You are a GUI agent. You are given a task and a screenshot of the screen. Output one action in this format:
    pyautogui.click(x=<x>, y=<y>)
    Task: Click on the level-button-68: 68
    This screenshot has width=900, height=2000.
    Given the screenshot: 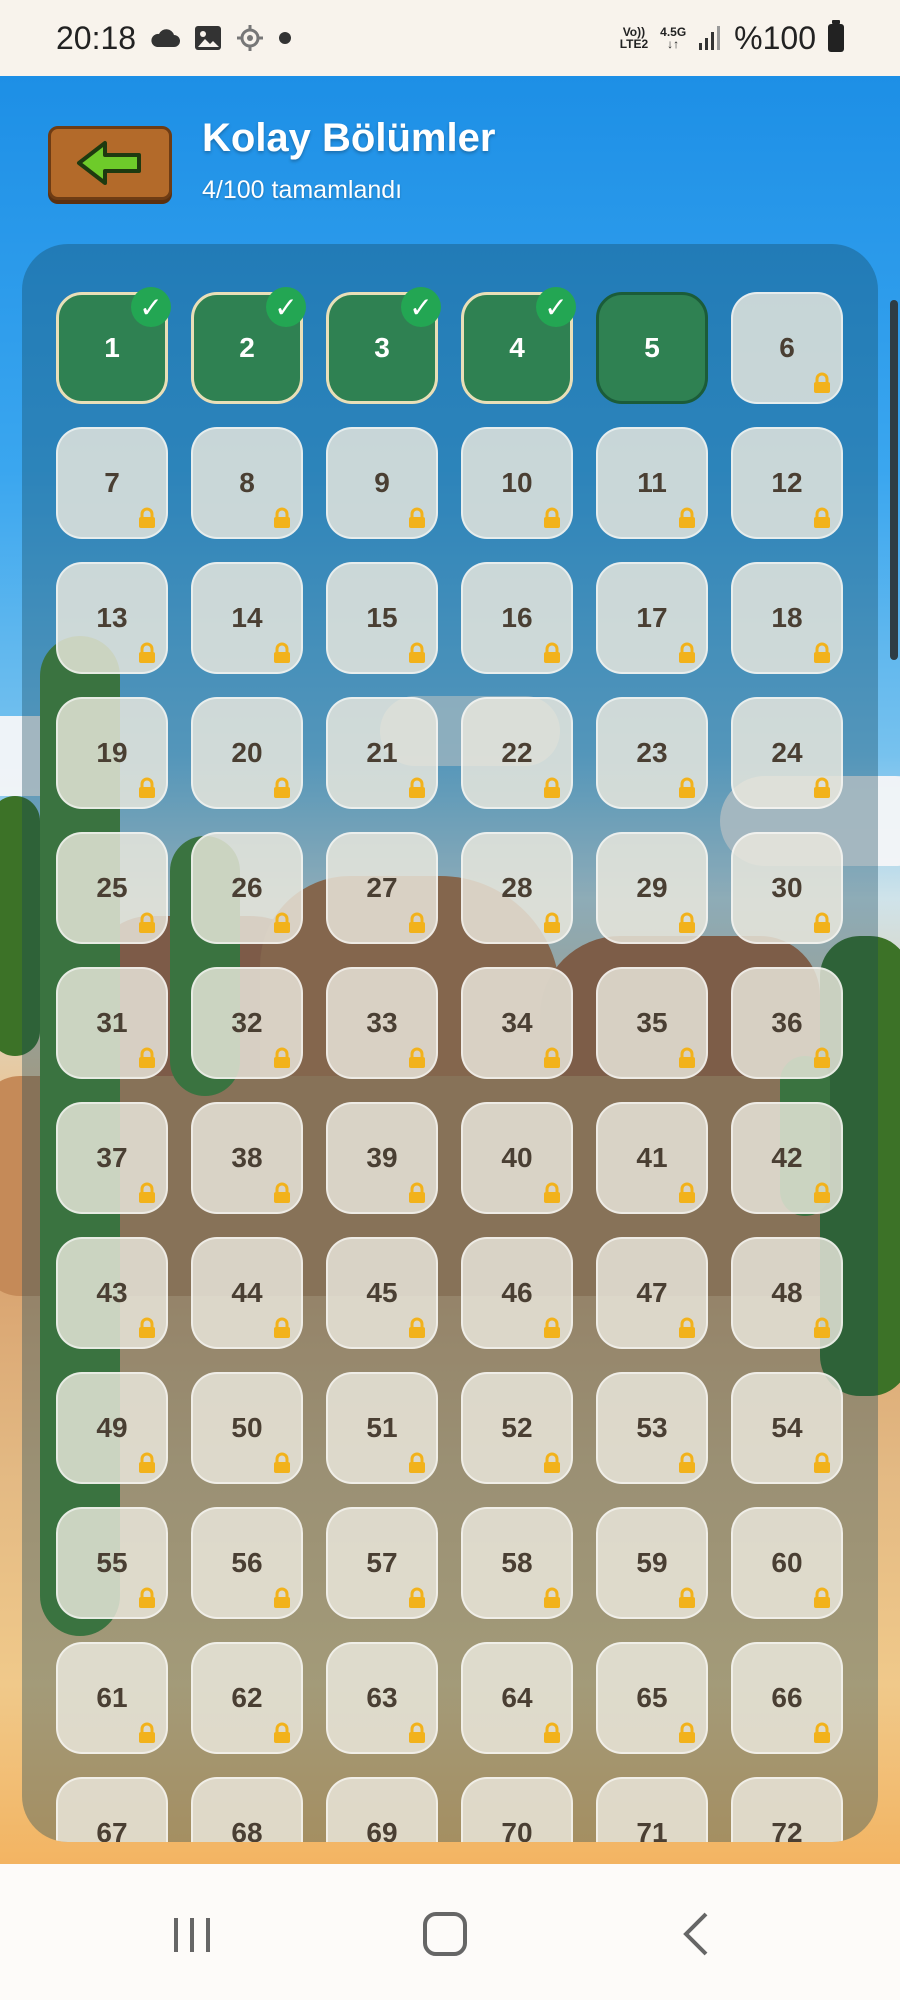 What is the action you would take?
    pyautogui.click(x=247, y=1809)
    